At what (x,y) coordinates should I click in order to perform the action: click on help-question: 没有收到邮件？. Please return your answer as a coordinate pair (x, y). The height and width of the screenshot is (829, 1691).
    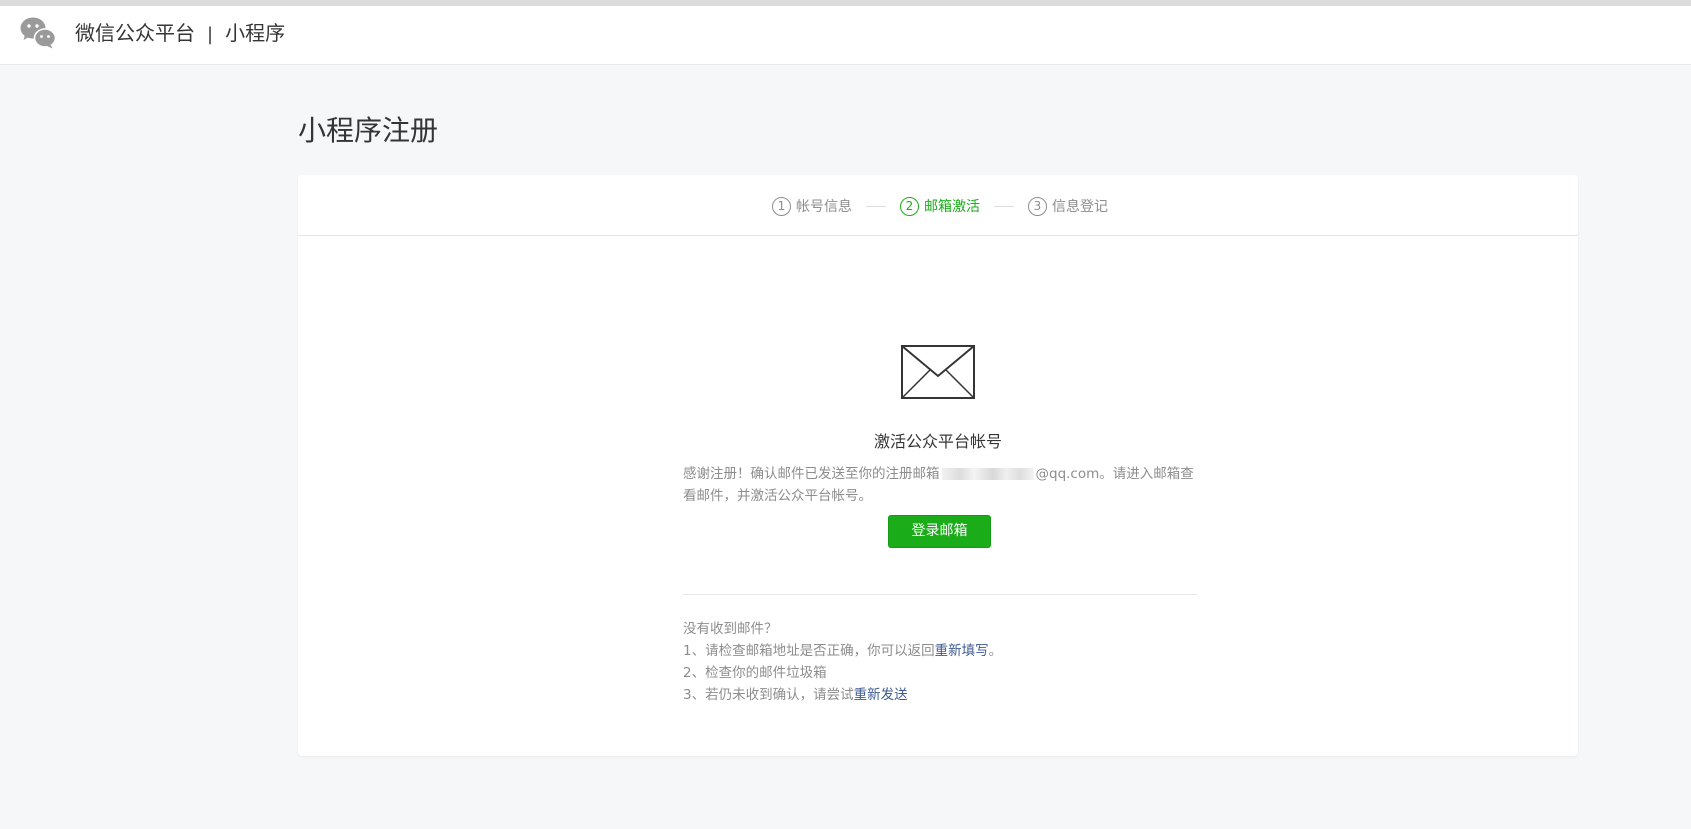
    Looking at the image, I should click on (730, 629).